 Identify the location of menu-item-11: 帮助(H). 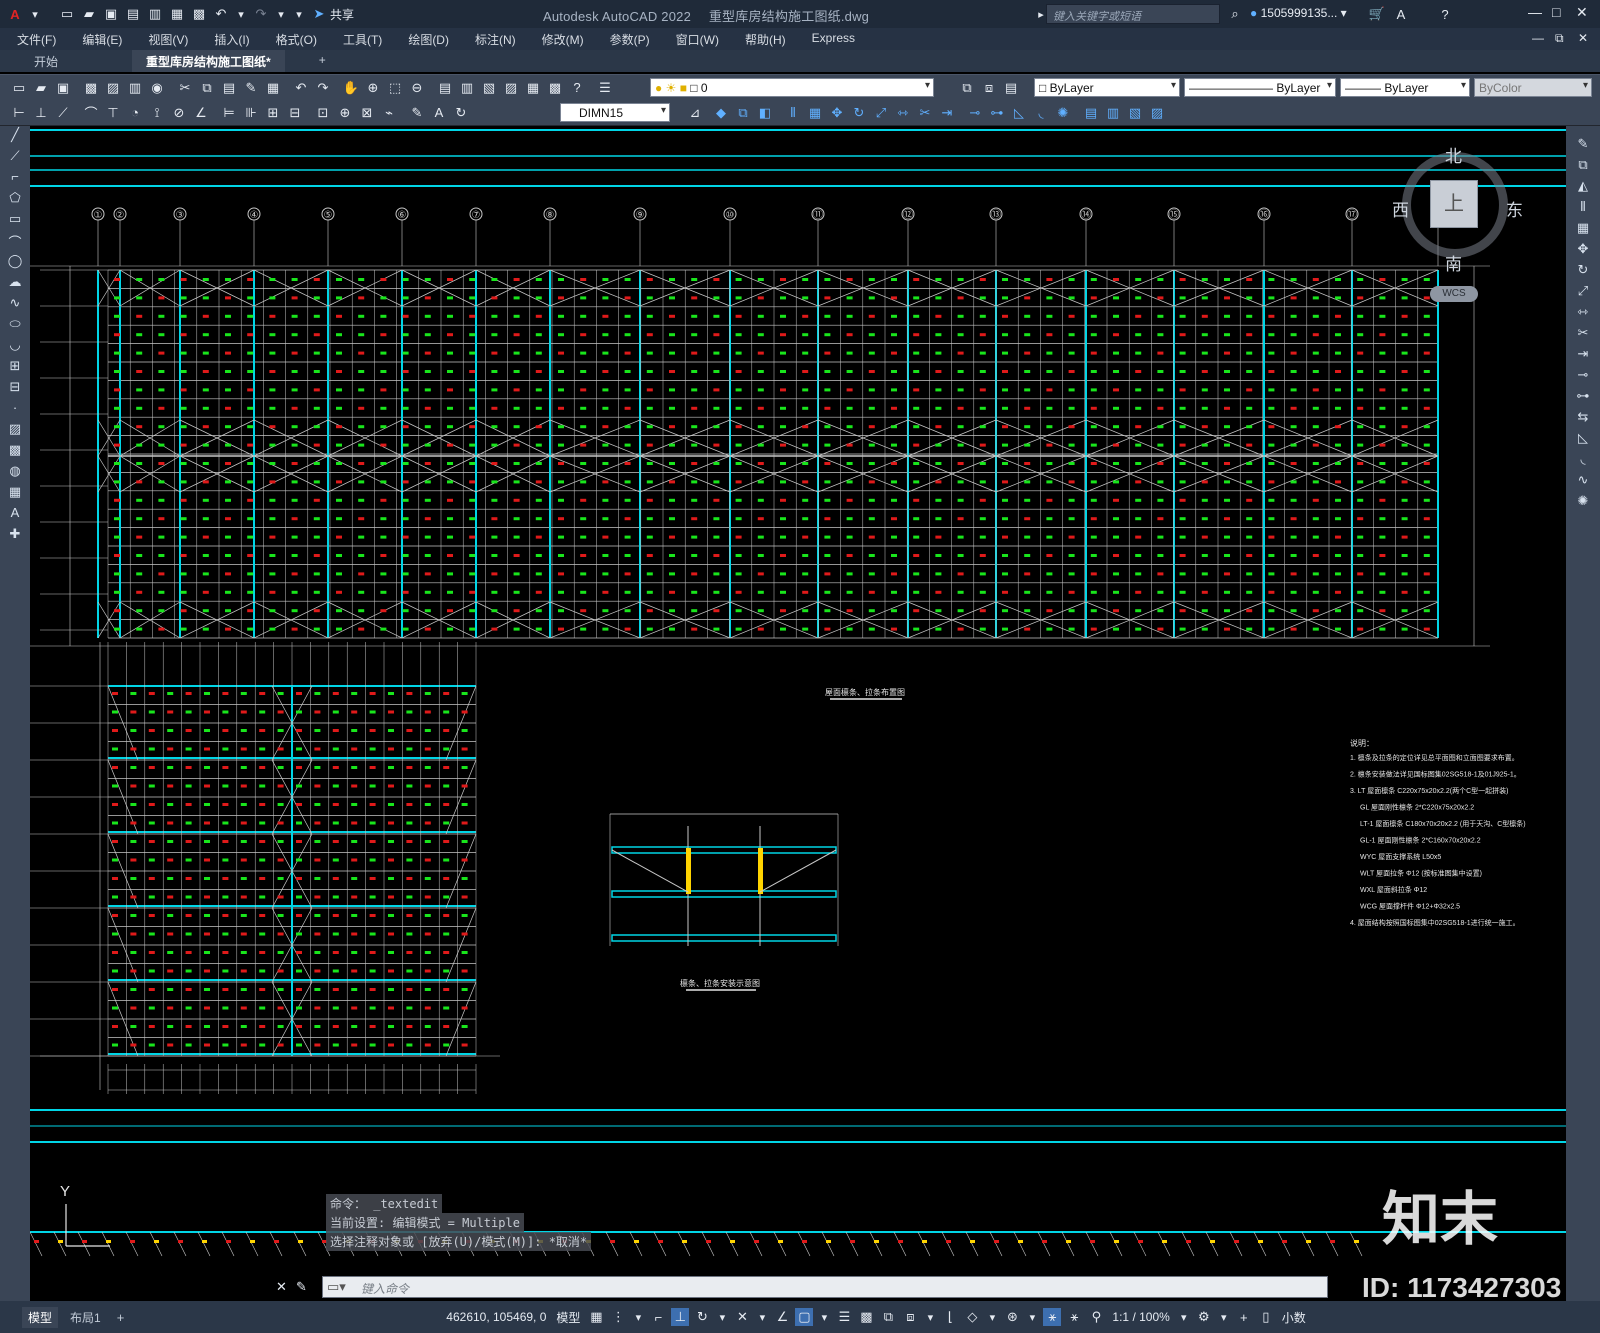
(765, 39).